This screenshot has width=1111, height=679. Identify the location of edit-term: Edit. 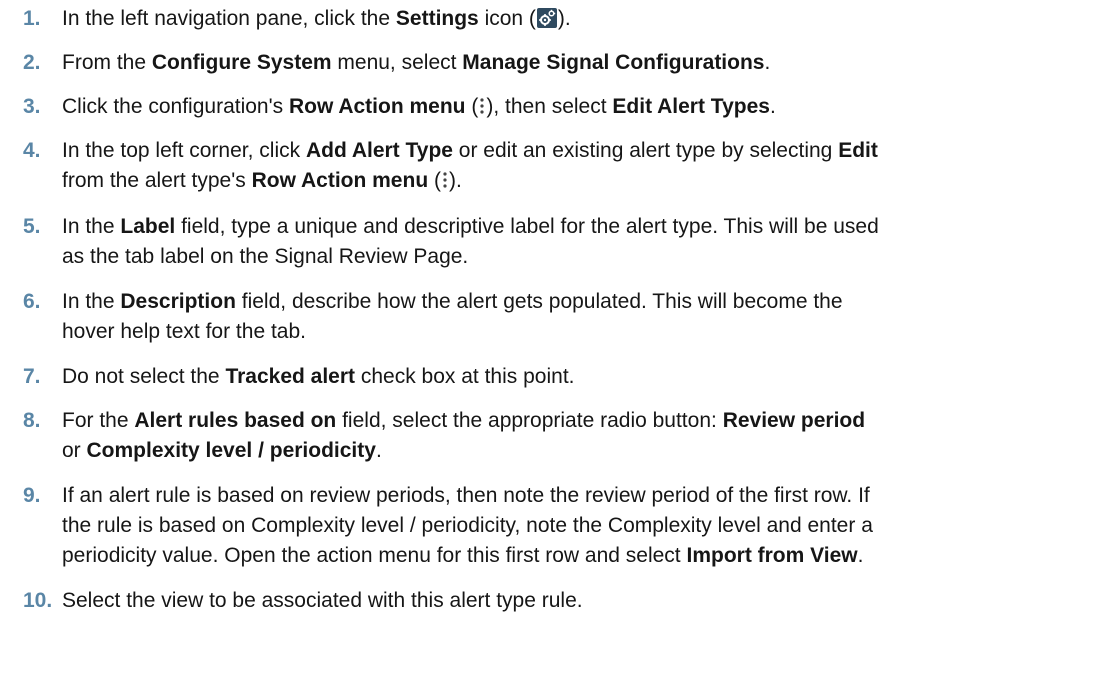
(858, 150).